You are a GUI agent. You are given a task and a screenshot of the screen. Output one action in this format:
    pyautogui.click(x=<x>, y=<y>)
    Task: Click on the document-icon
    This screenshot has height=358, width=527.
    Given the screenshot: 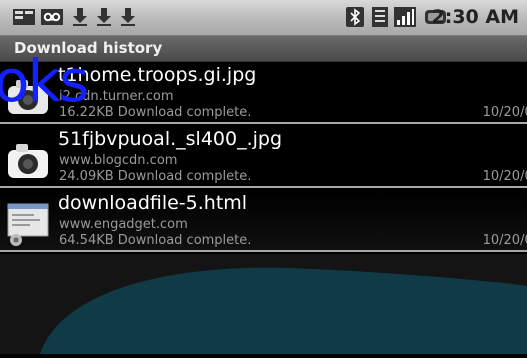 What is the action you would take?
    pyautogui.click(x=28, y=224)
    